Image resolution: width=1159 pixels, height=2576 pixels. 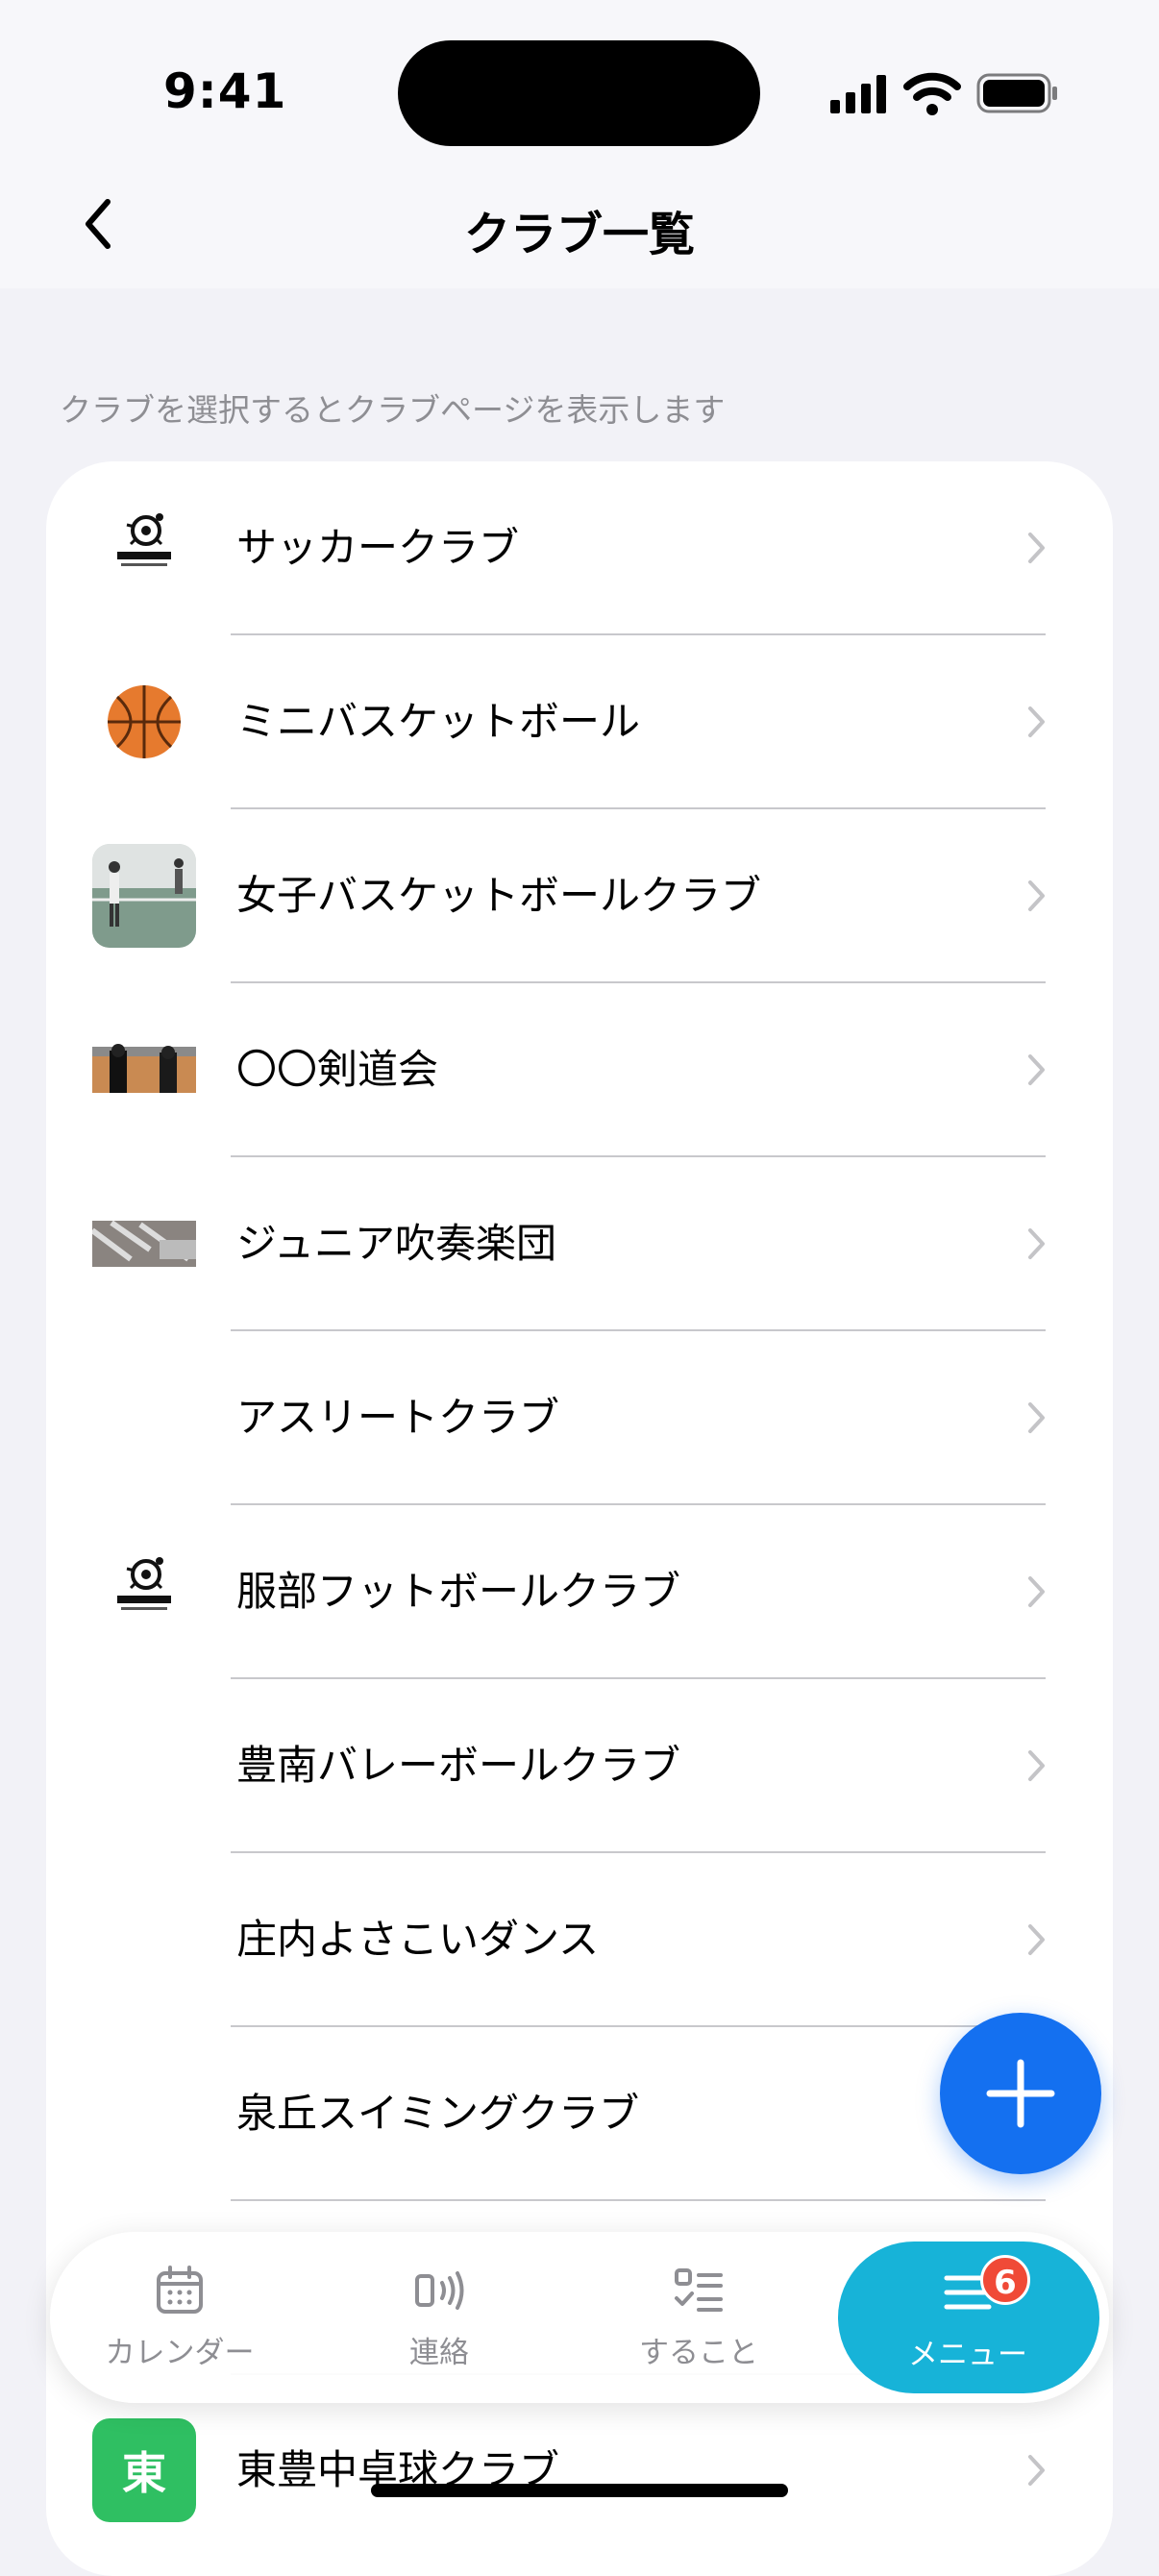 What do you see at coordinates (179, 2317) in the screenshot?
I see `tab-calendar: カレンダー` at bounding box center [179, 2317].